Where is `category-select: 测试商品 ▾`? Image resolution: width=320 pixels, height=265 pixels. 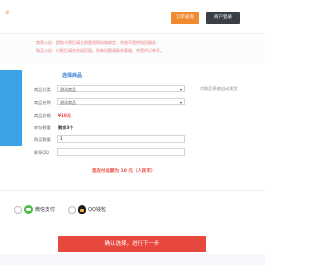 category-select: 测试商品 ▾ is located at coordinates (121, 88).